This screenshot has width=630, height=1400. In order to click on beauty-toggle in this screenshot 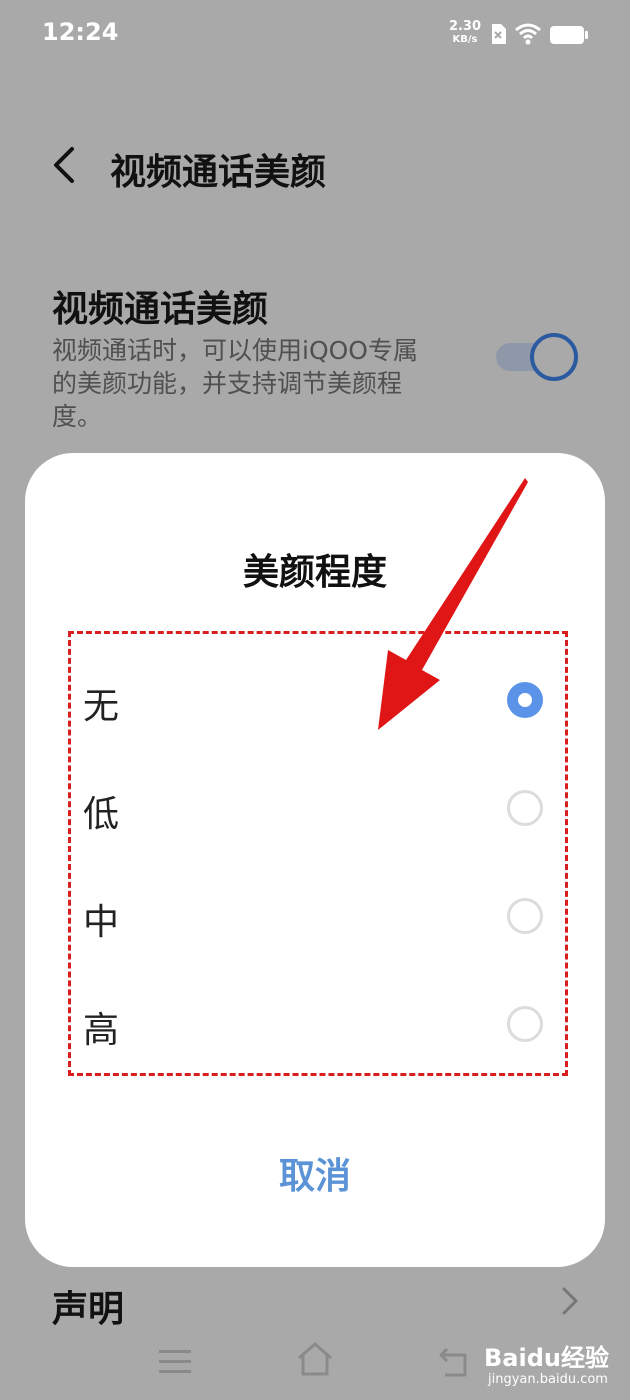, I will do `click(538, 357)`.